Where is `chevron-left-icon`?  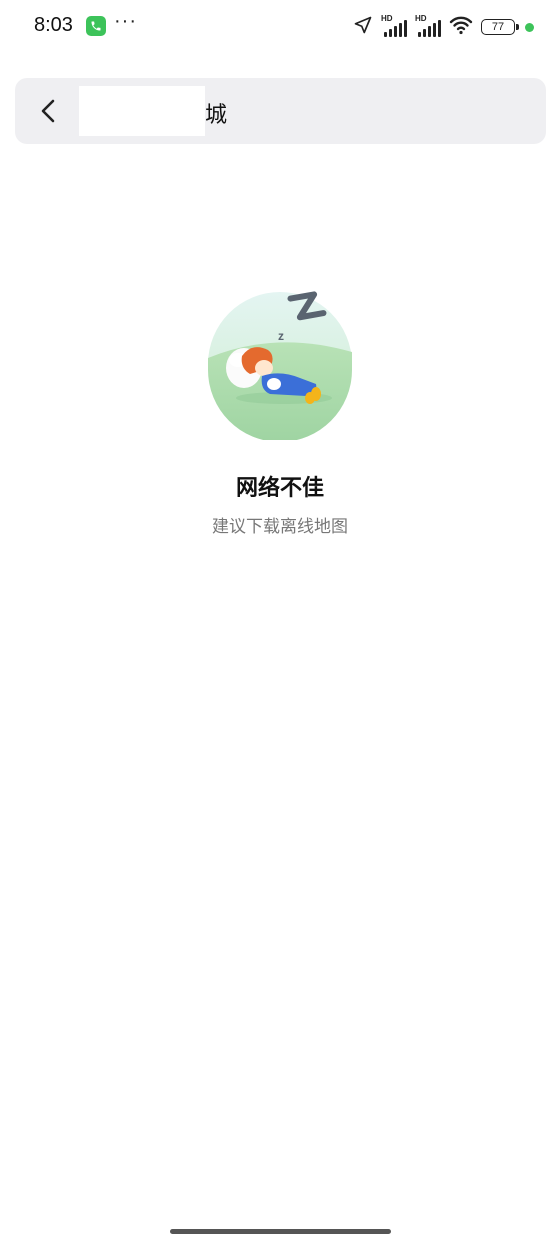 chevron-left-icon is located at coordinates (48, 111).